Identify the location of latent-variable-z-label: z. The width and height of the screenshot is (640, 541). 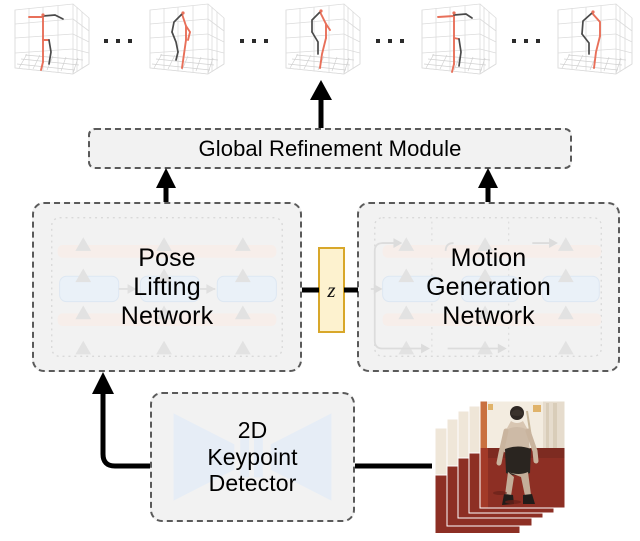
(331, 289).